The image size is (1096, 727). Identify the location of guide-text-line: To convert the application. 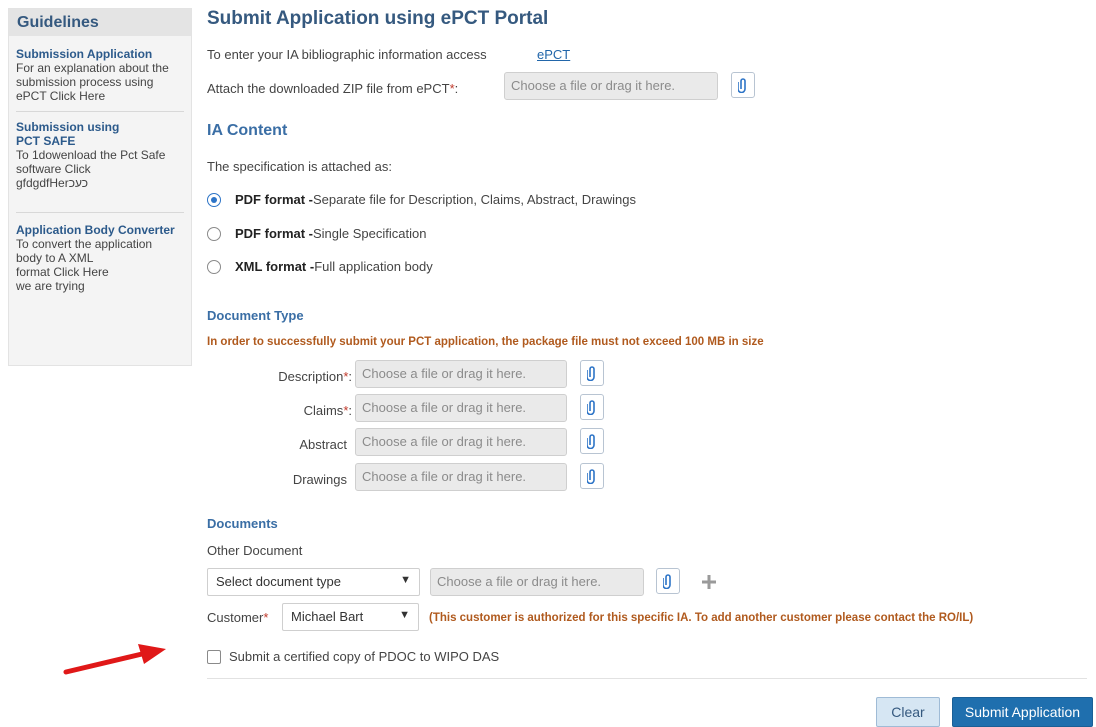
(84, 244).